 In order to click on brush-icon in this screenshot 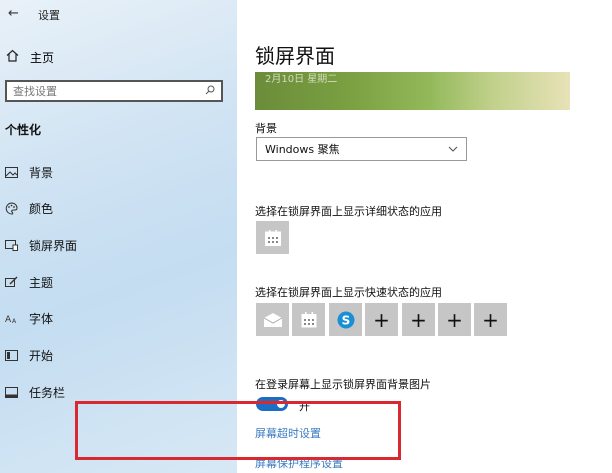, I will do `click(11, 282)`.